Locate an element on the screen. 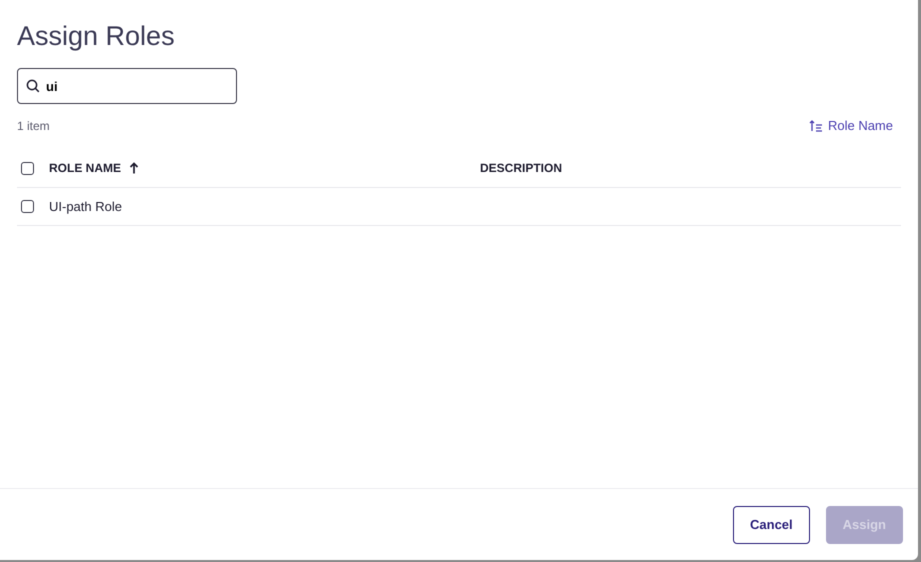 The height and width of the screenshot is (562, 921). sort-button: Role Name is located at coordinates (854, 126).